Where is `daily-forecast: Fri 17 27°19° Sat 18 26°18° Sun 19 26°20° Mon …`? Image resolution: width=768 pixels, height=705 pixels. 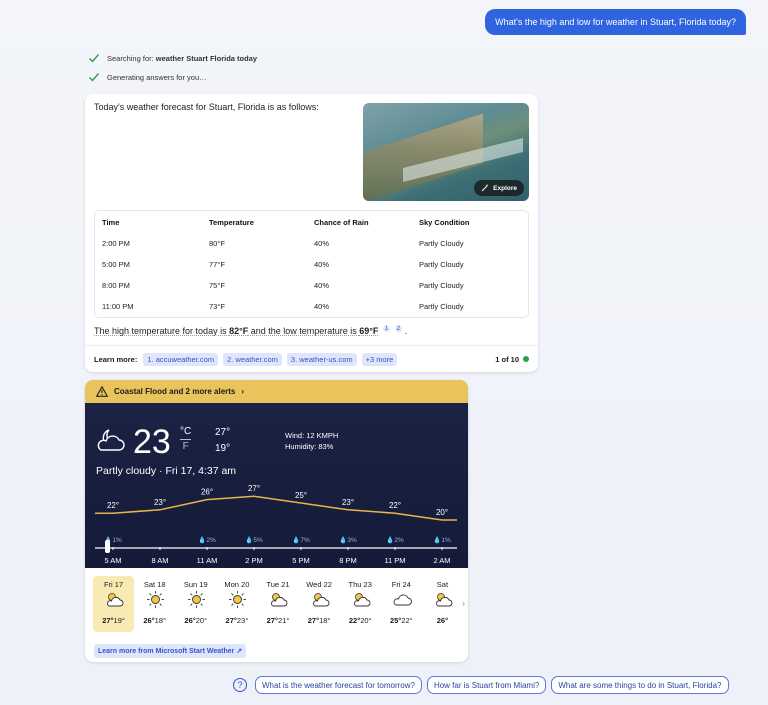 daily-forecast: Fri 17 27°19° Sat 18 26°18° Sun 19 26°20° Mon … is located at coordinates (278, 604).